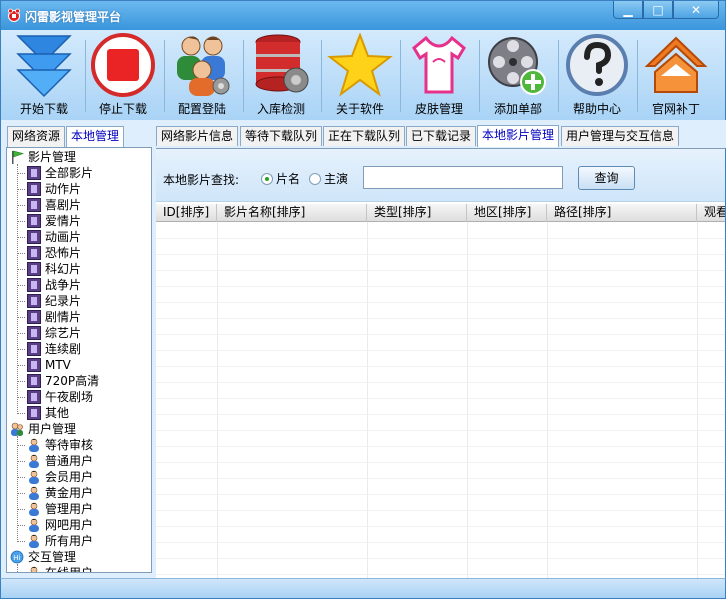 The image size is (726, 599). I want to click on tree-item: 爱情片, so click(54, 221).